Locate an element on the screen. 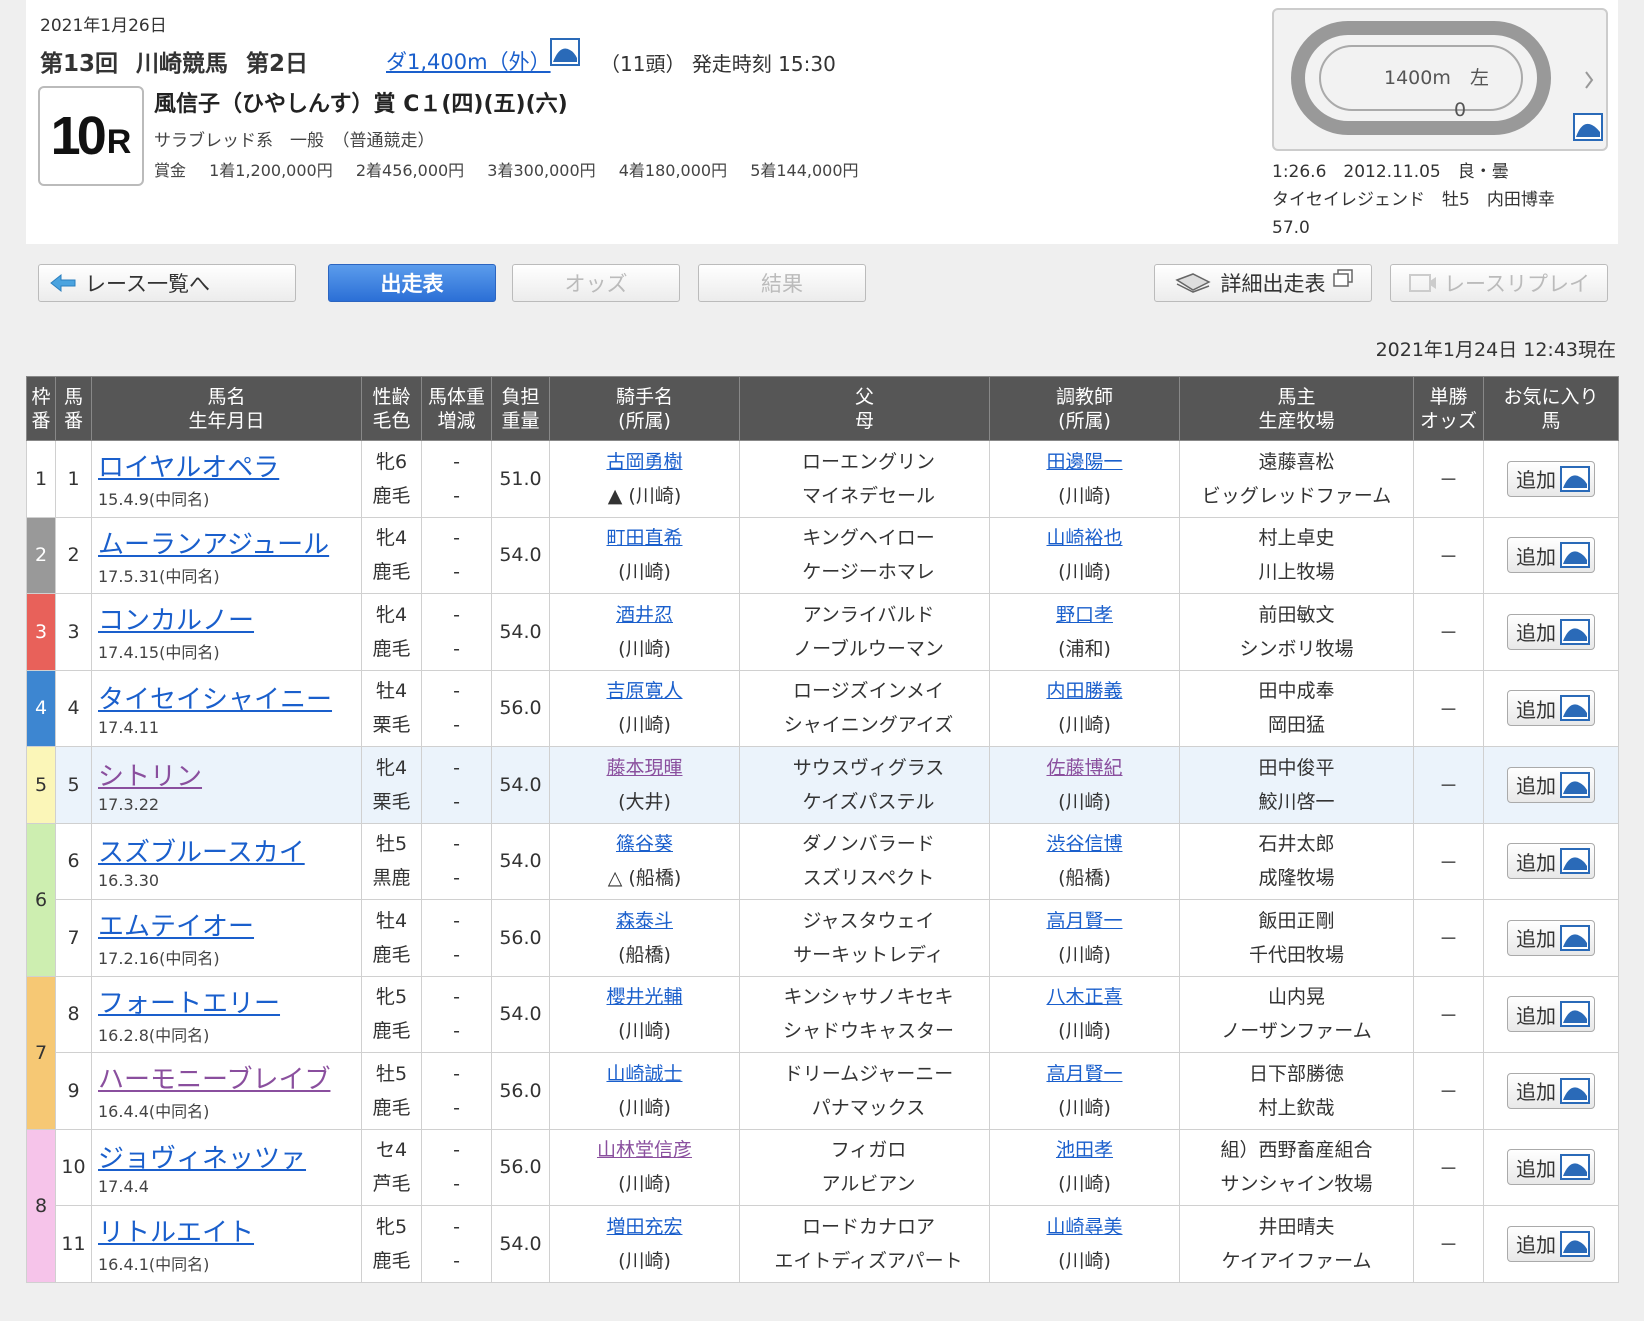 This screenshot has height=1321, width=1644. trainer-link: 野口孝 is located at coordinates (1084, 615).